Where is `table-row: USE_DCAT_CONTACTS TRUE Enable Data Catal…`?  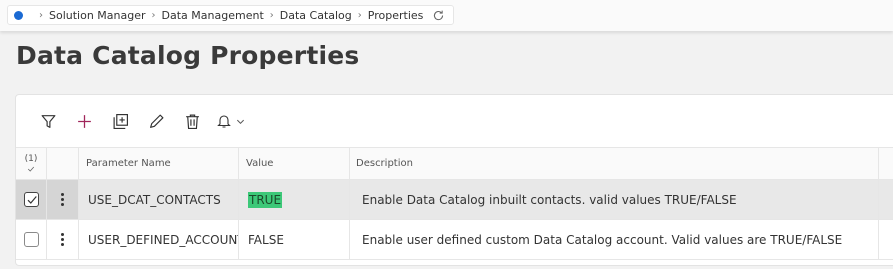
table-row: USE_DCAT_CONTACTS TRUE Enable Data Catal… is located at coordinates (454, 200).